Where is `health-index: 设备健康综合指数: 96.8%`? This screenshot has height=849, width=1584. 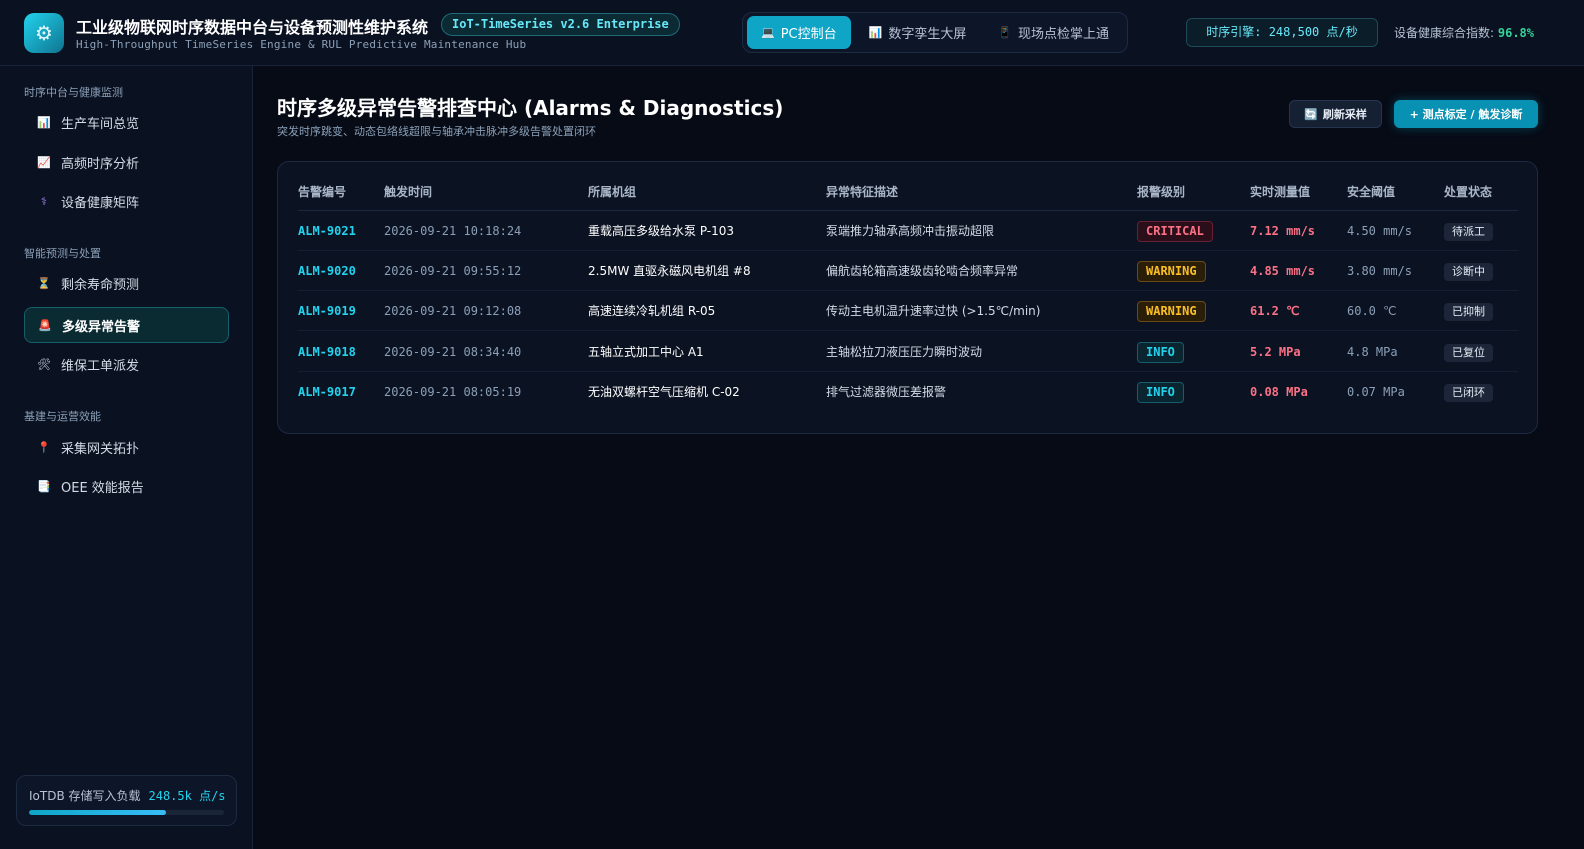
health-index: 设备健康综合指数: 96.8% is located at coordinates (1464, 32).